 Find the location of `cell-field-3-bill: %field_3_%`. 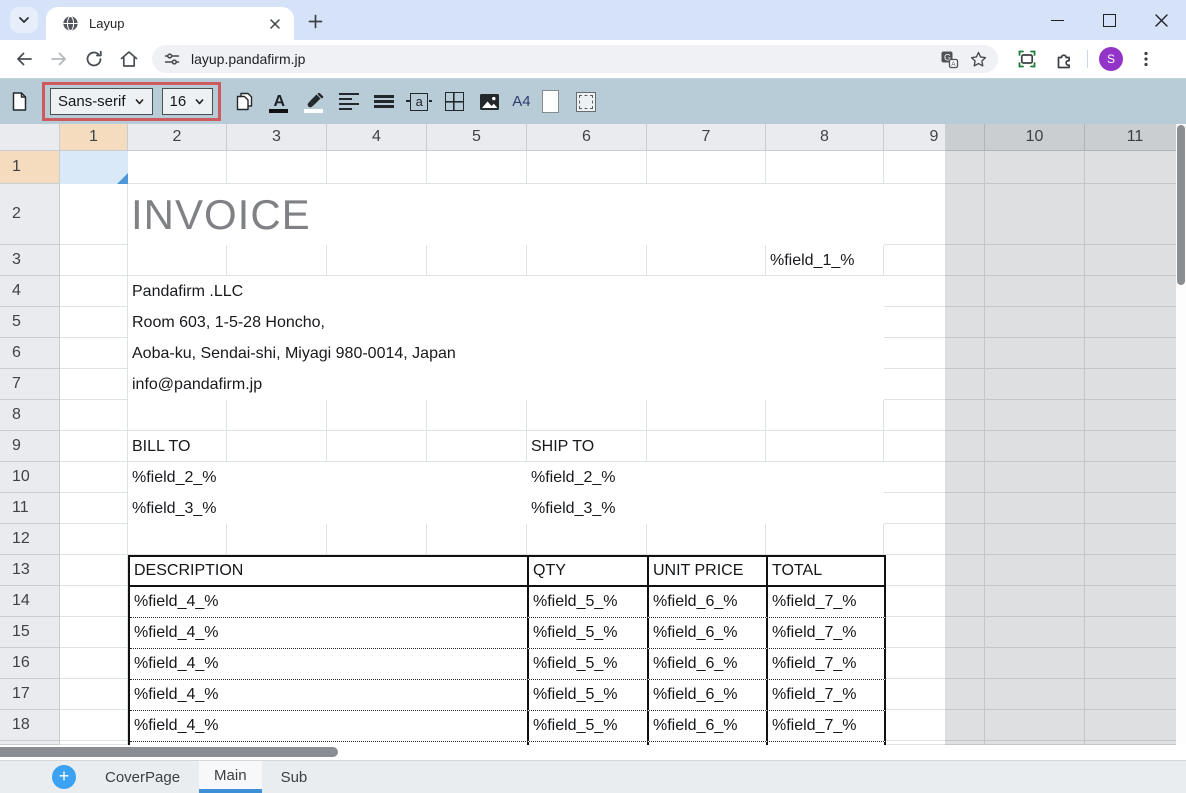

cell-field-3-bill: %field_3_% is located at coordinates (327, 508).